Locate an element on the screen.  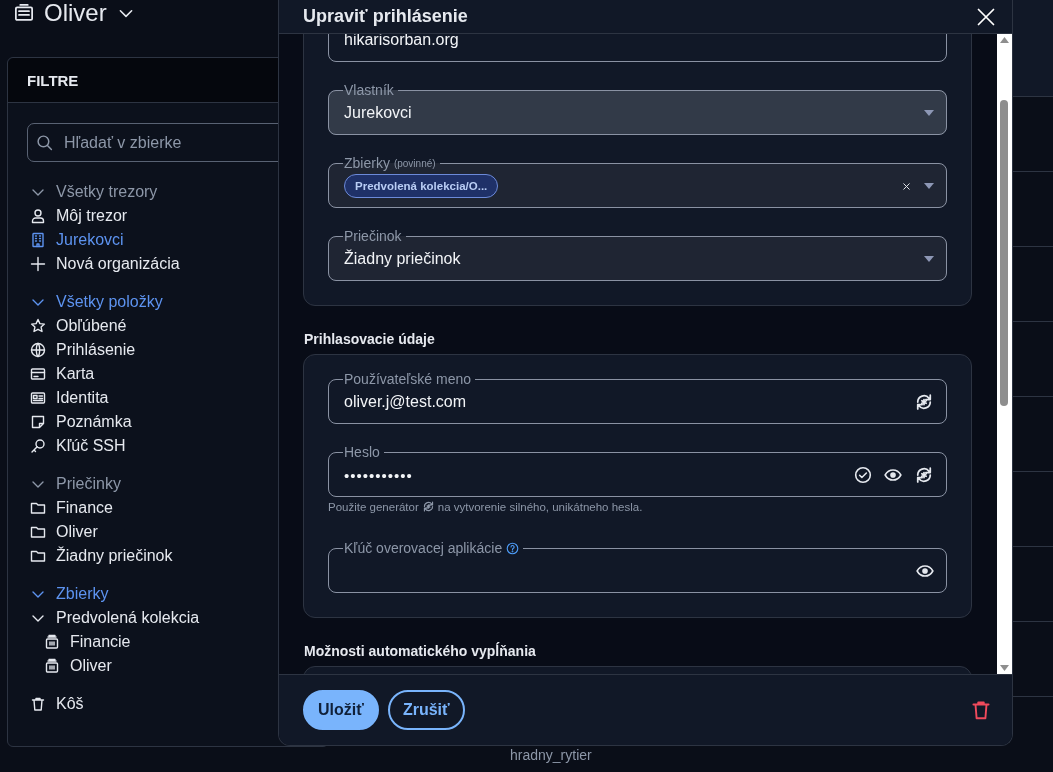
scrollbar-thumb is located at coordinates (1004, 253).